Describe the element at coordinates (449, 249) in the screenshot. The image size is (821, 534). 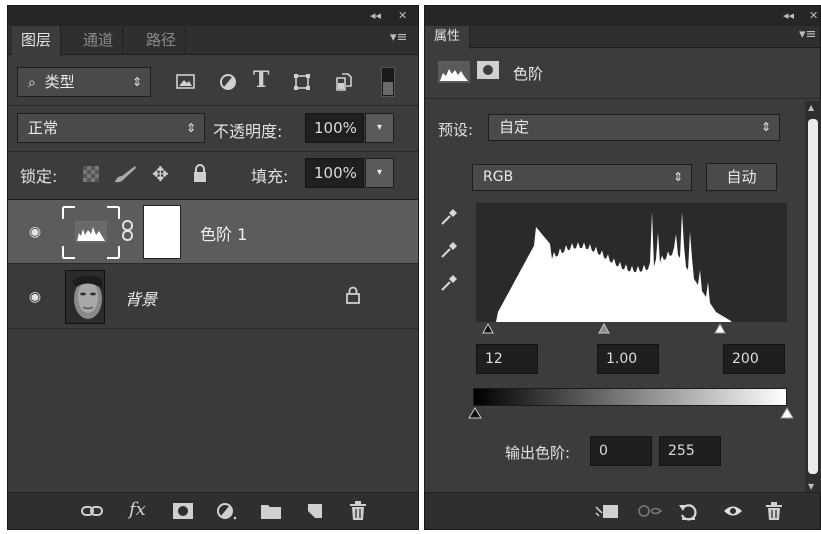
I see `gray-point-eyedropper-icon` at that location.